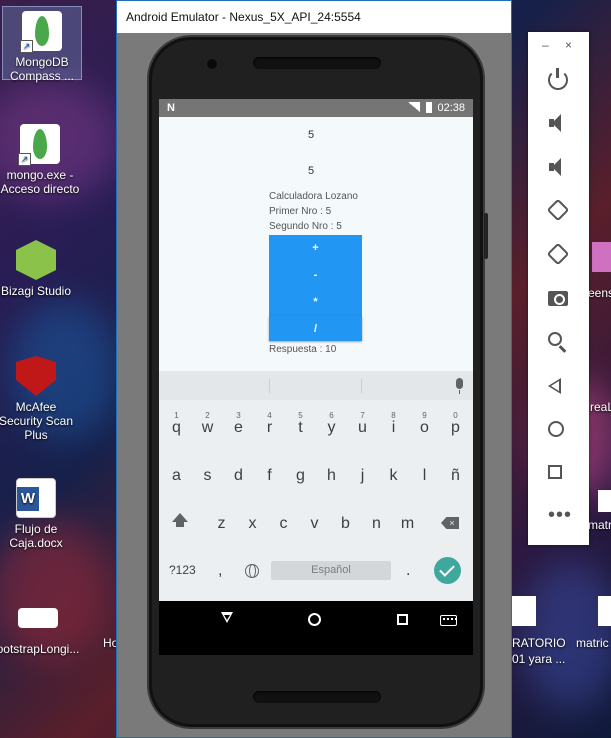 The width and height of the screenshot is (611, 738). Describe the element at coordinates (40, 182) in the screenshot. I see `desktop-icon-label: mongo.exe - Acceso directo` at that location.